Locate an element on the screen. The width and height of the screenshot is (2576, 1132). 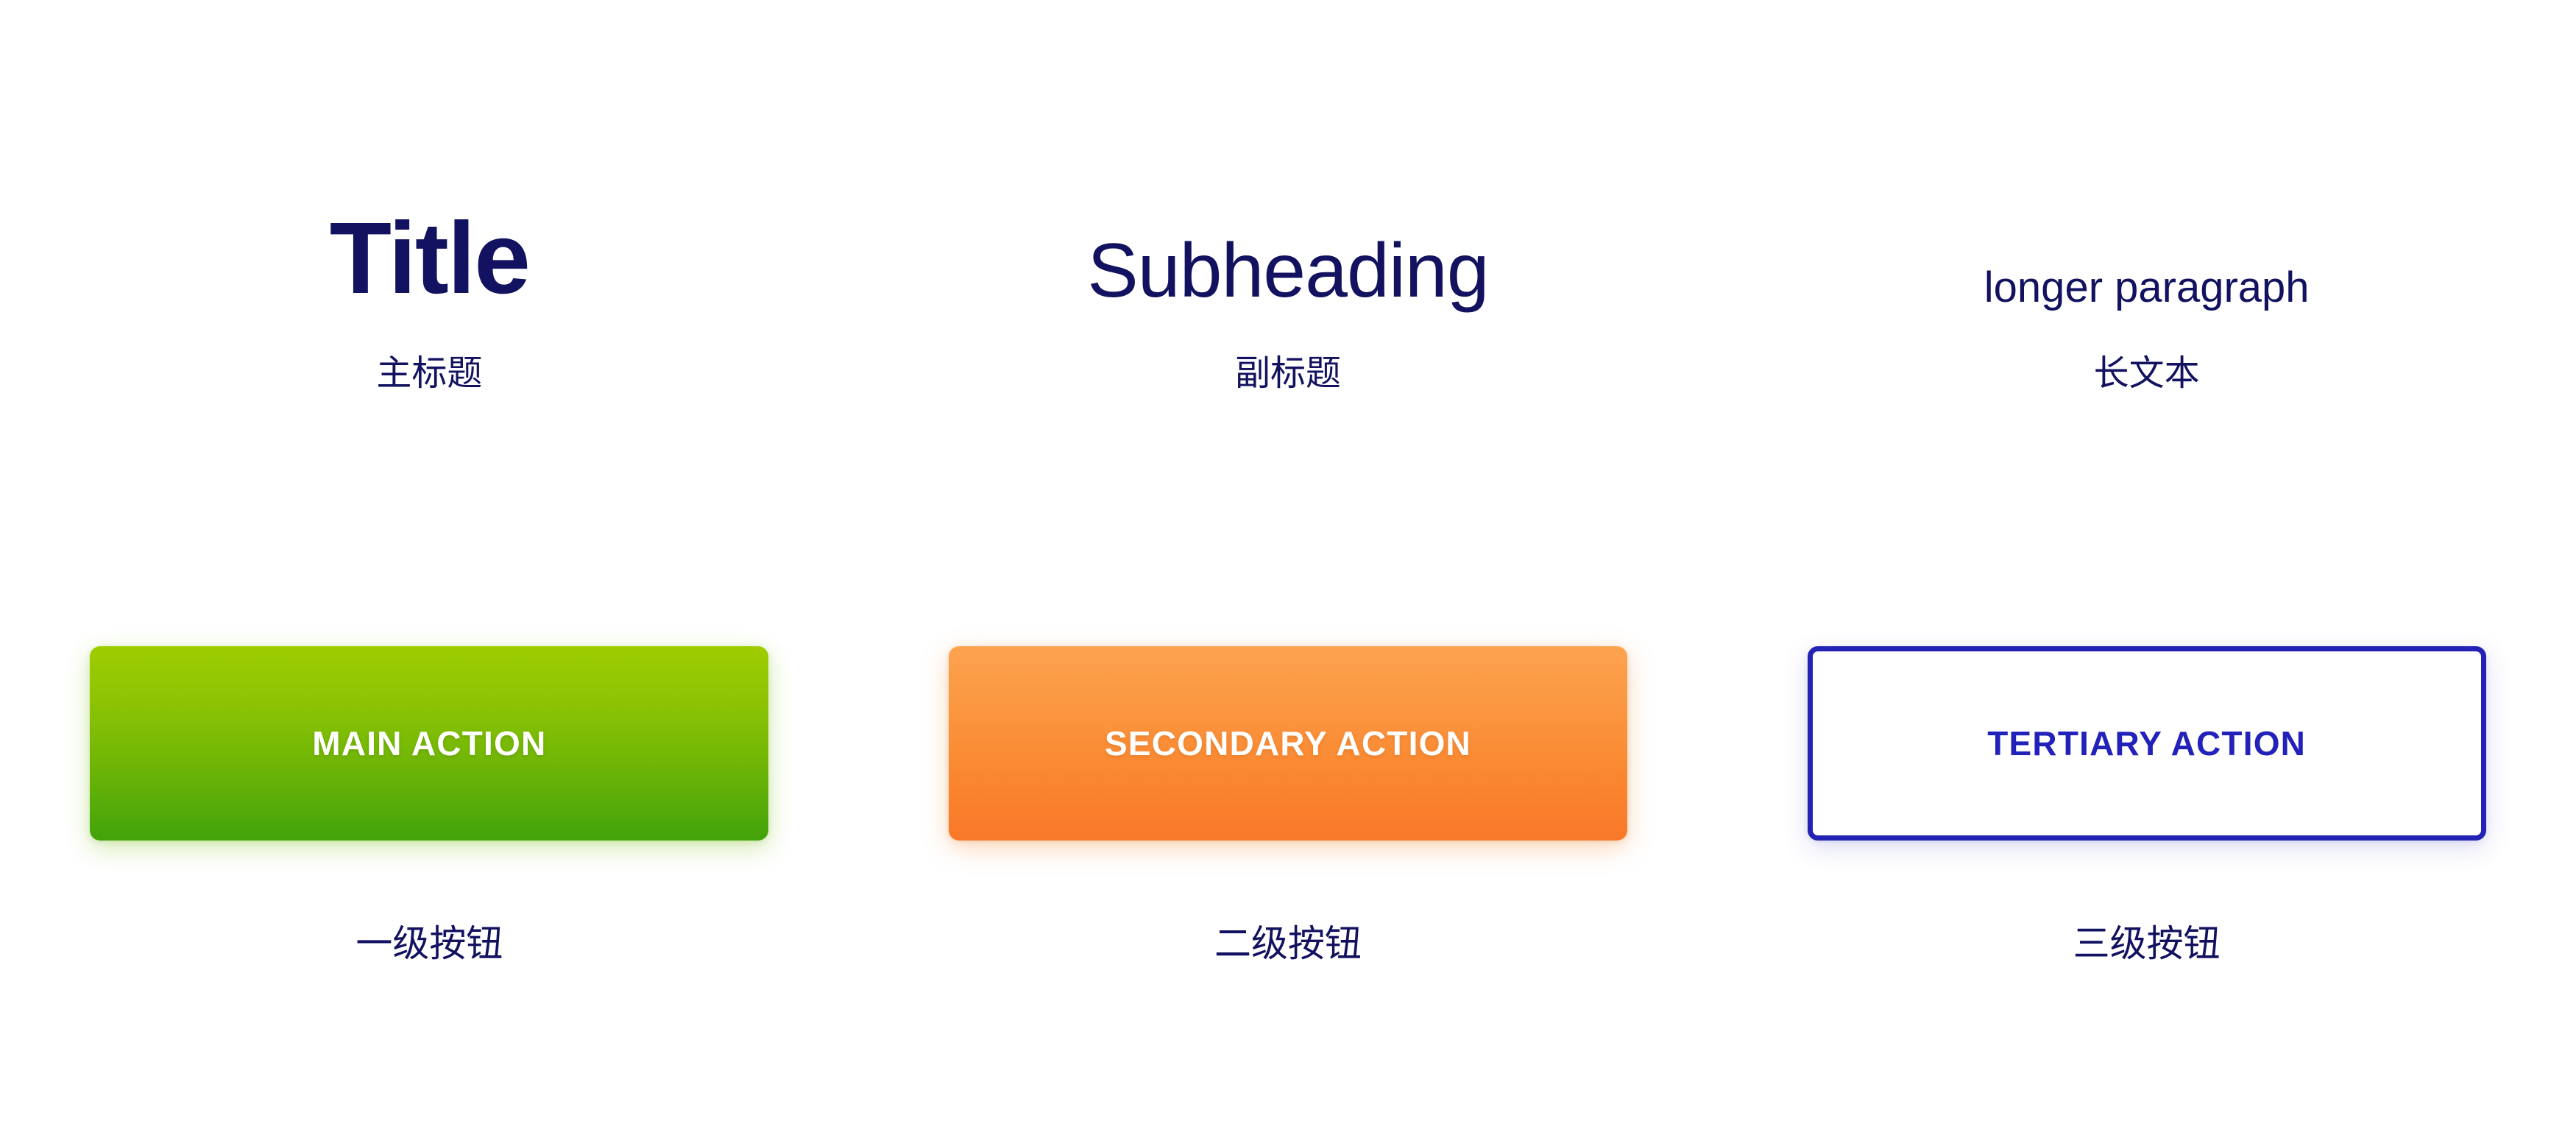
typography-caption-cell-title: 主标题 is located at coordinates (429, 374).